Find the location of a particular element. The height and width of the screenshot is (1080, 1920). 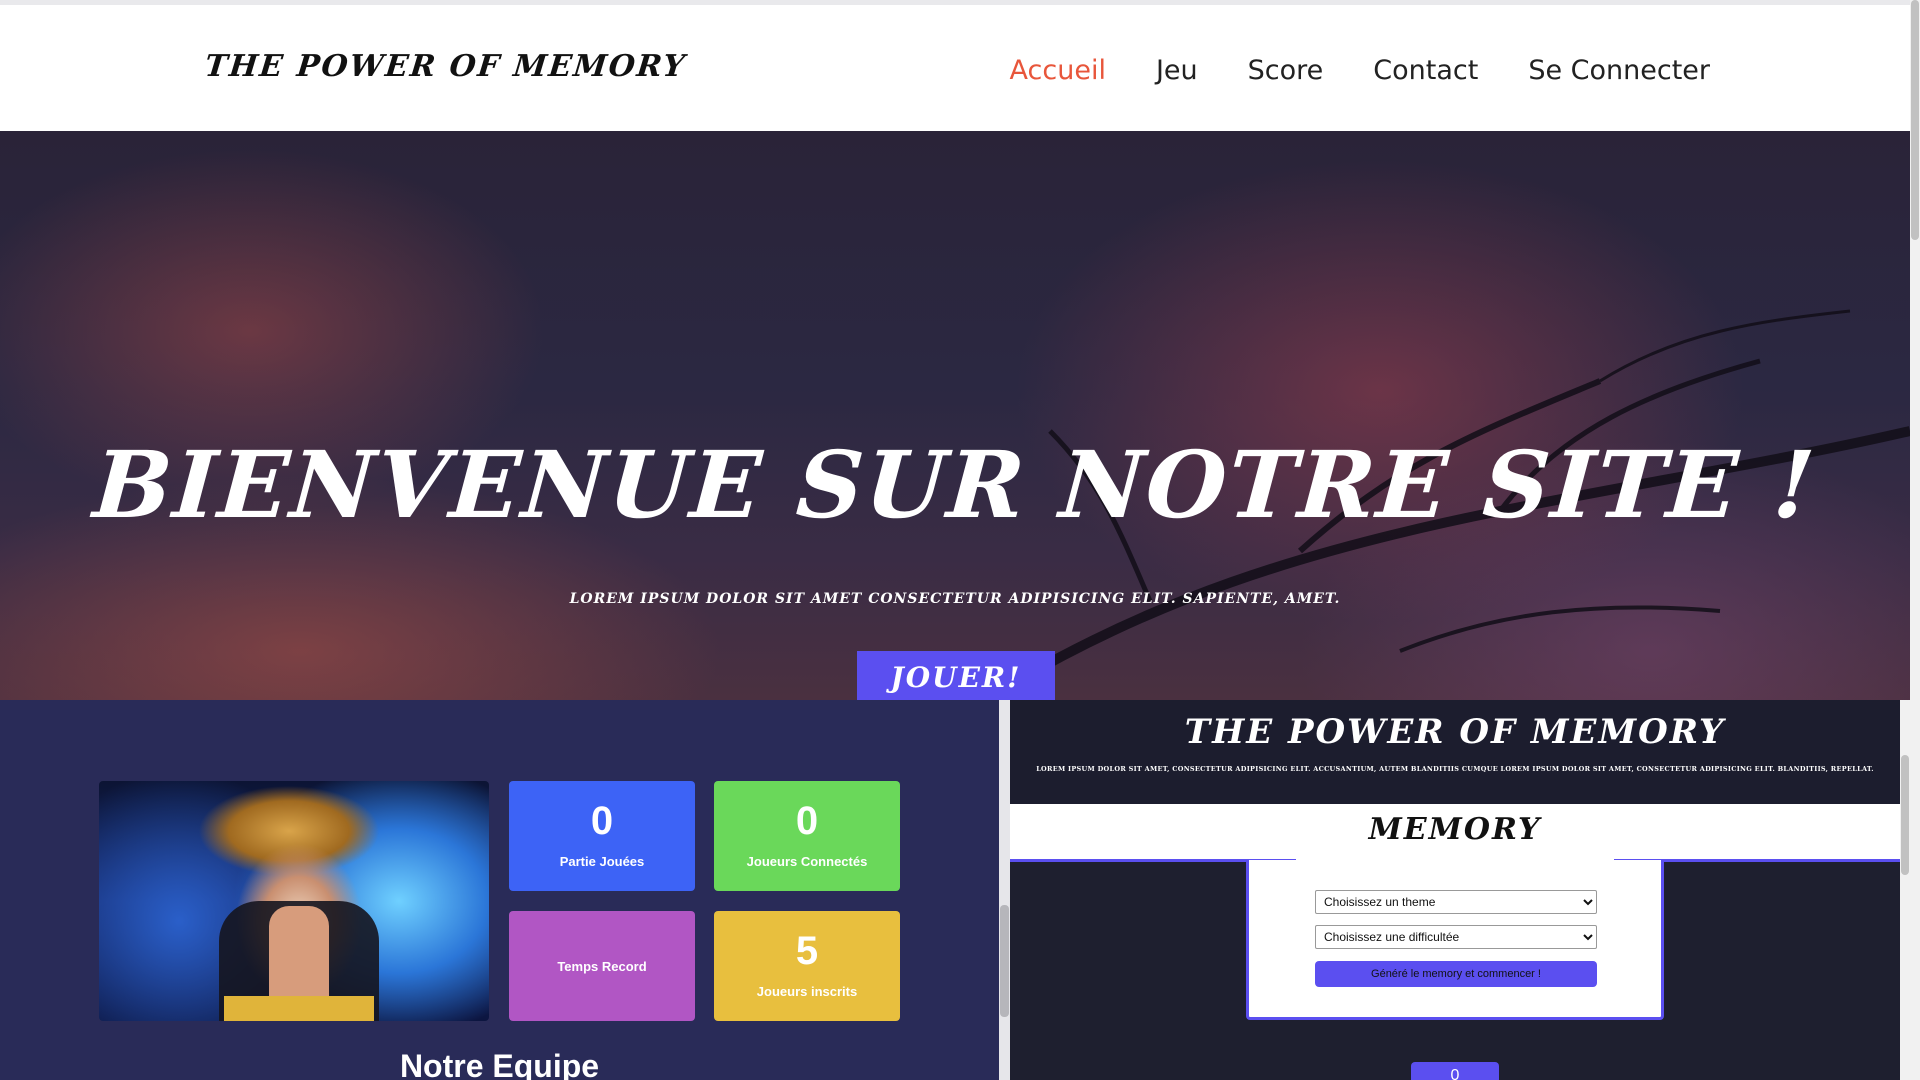

page-scrollbar is located at coordinates (1915, 540).